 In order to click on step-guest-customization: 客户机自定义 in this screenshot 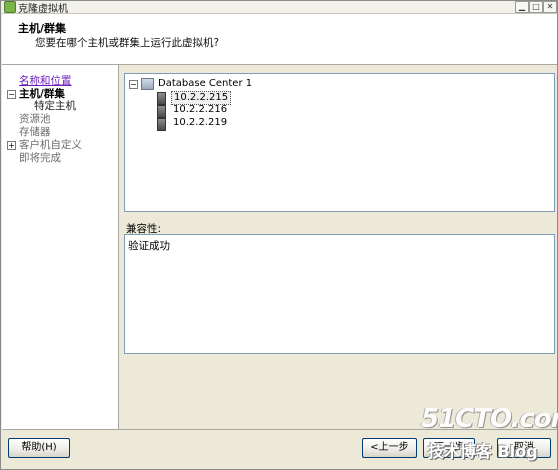, I will do `click(50, 145)`.